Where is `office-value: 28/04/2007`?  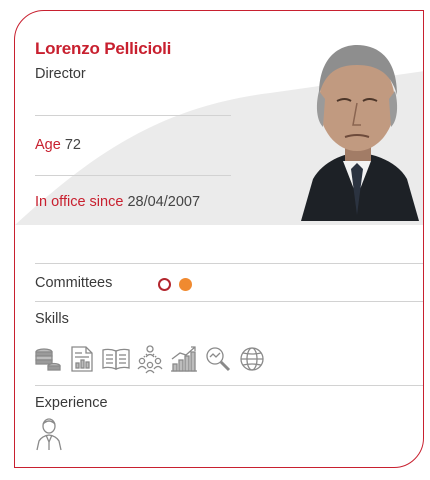
office-value: 28/04/2007 is located at coordinates (164, 202).